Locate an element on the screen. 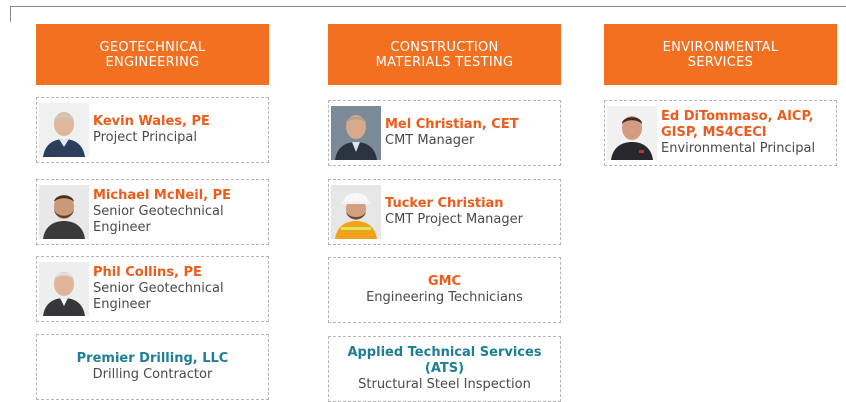 Image resolution: width=846 pixels, height=402 pixels. header-line: MATERIALS TESTING is located at coordinates (444, 62).